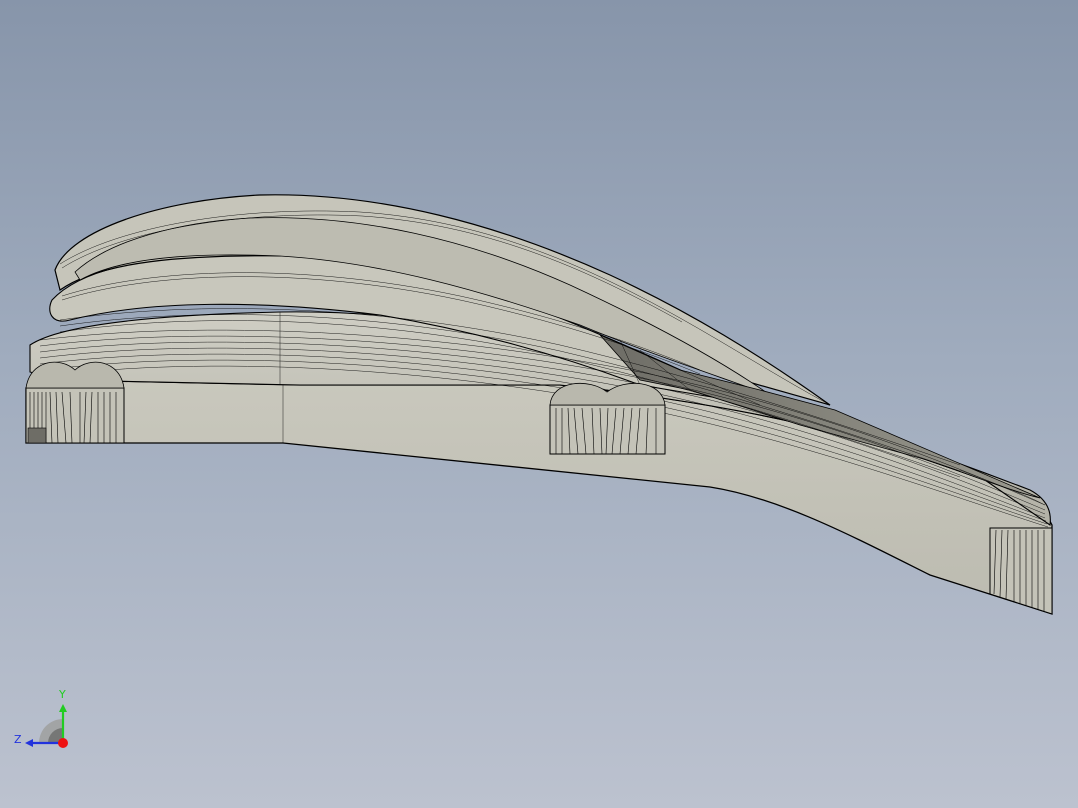 This screenshot has height=808, width=1078. Describe the element at coordinates (75, 402) in the screenshot. I see `left-boss` at that location.